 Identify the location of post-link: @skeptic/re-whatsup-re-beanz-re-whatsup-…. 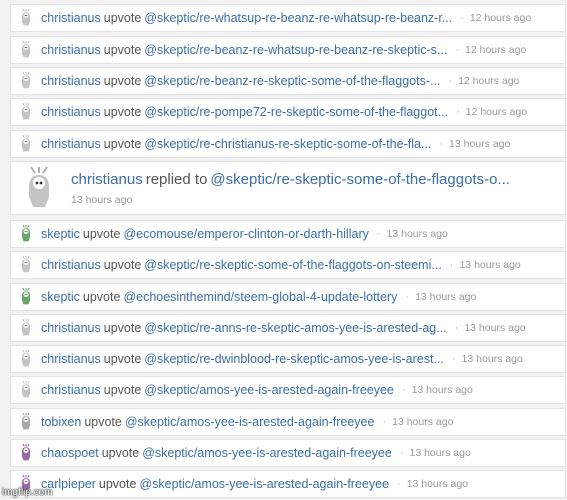
(298, 18).